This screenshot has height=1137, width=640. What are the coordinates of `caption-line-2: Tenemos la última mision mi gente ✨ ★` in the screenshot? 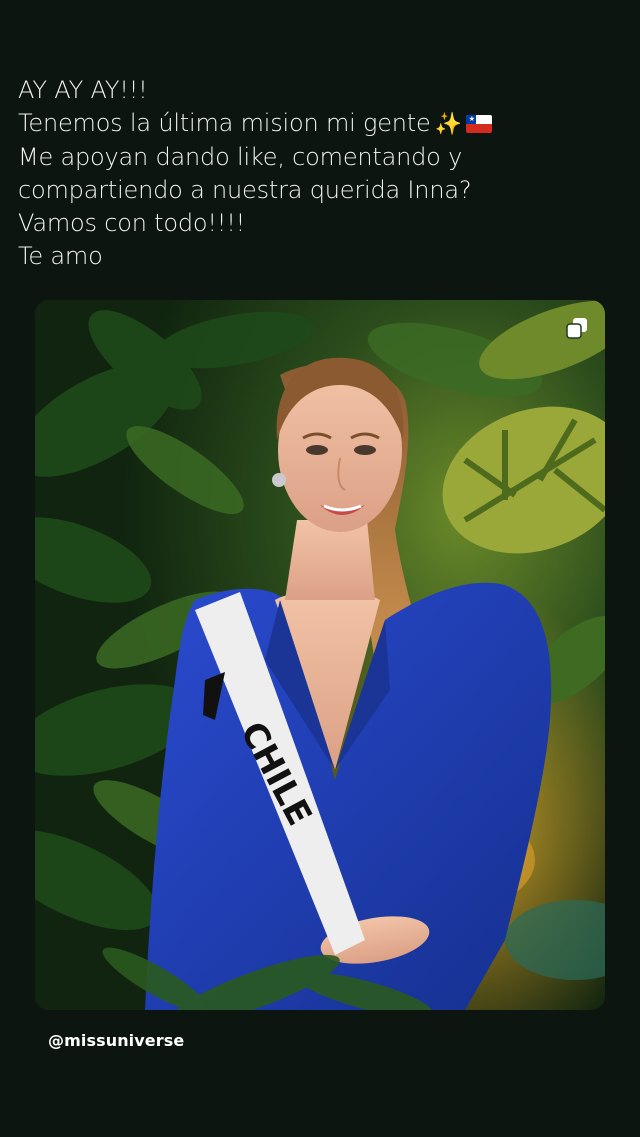 It's located at (318, 124).